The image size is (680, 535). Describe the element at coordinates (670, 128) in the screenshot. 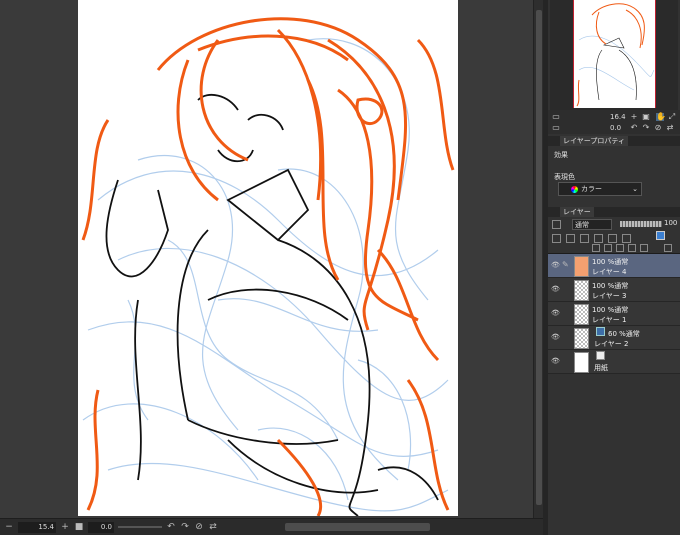

I see `nav-flip-icon: ⇄` at that location.